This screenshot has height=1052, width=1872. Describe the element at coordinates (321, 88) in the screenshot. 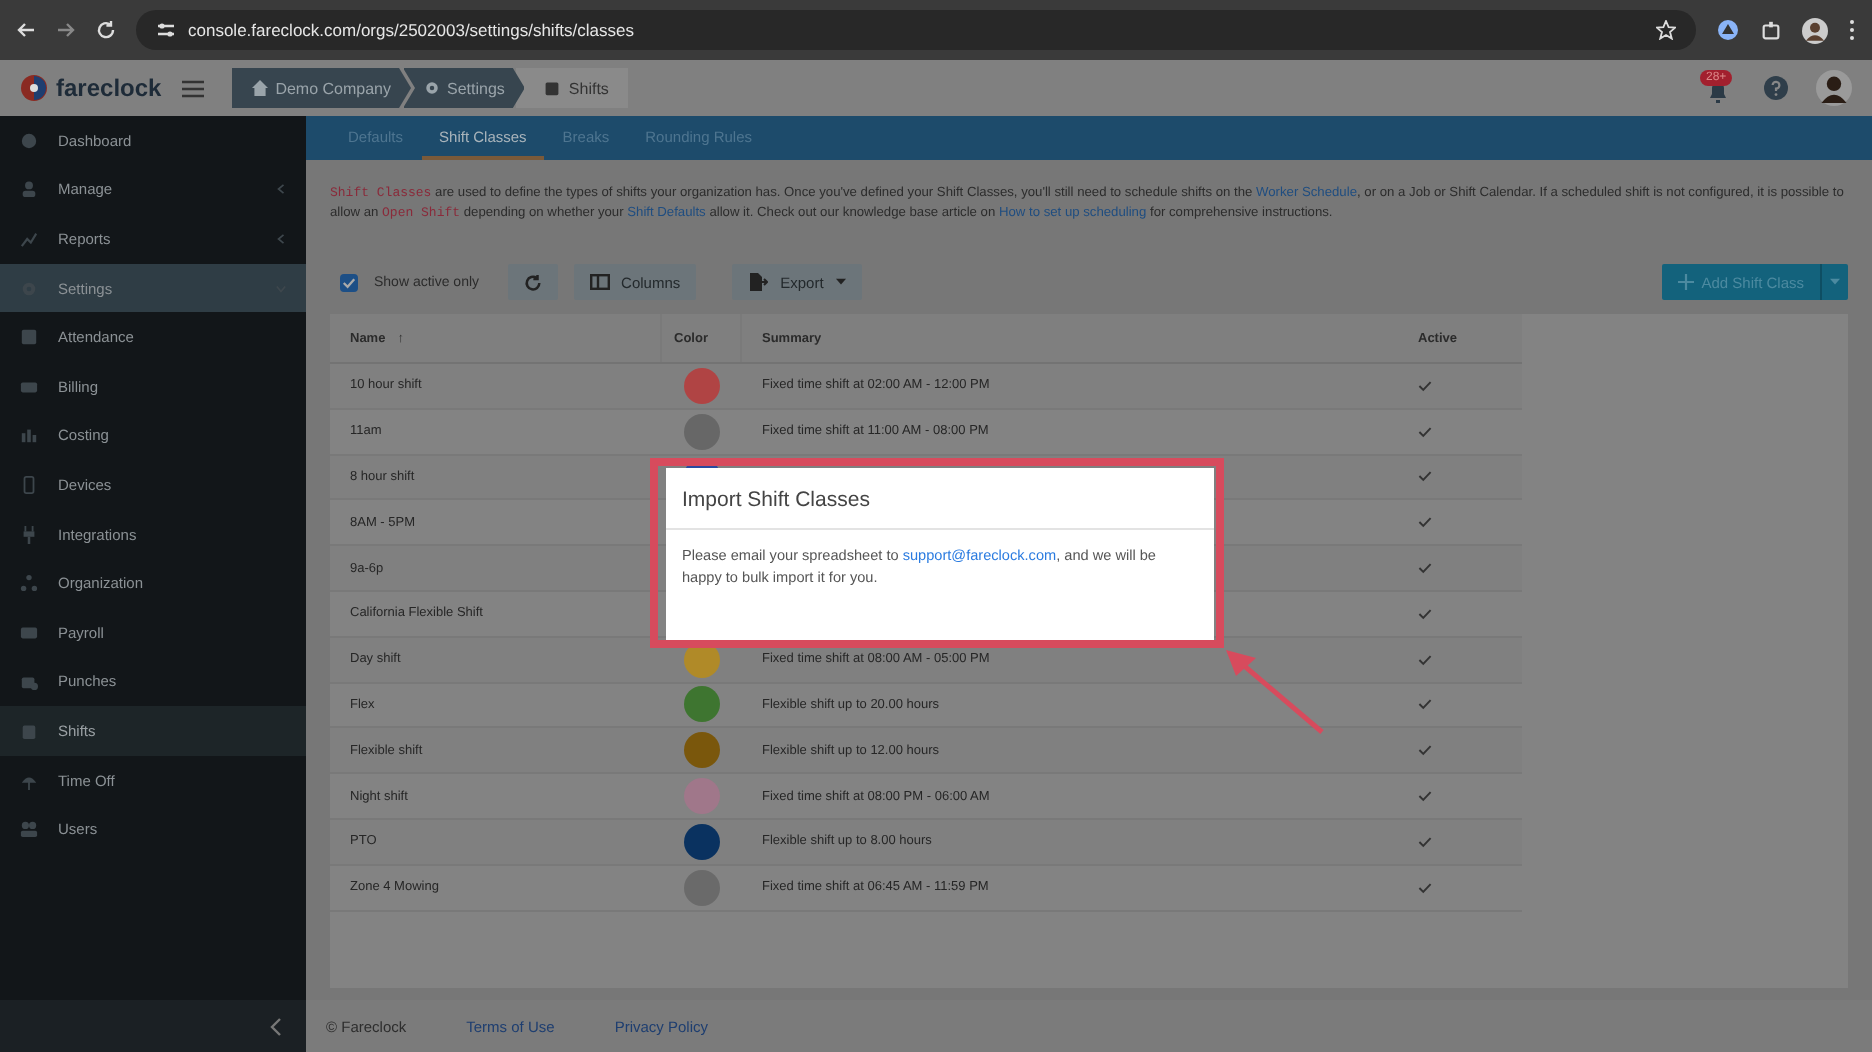

I see `breadcrumb: Demo Company` at that location.